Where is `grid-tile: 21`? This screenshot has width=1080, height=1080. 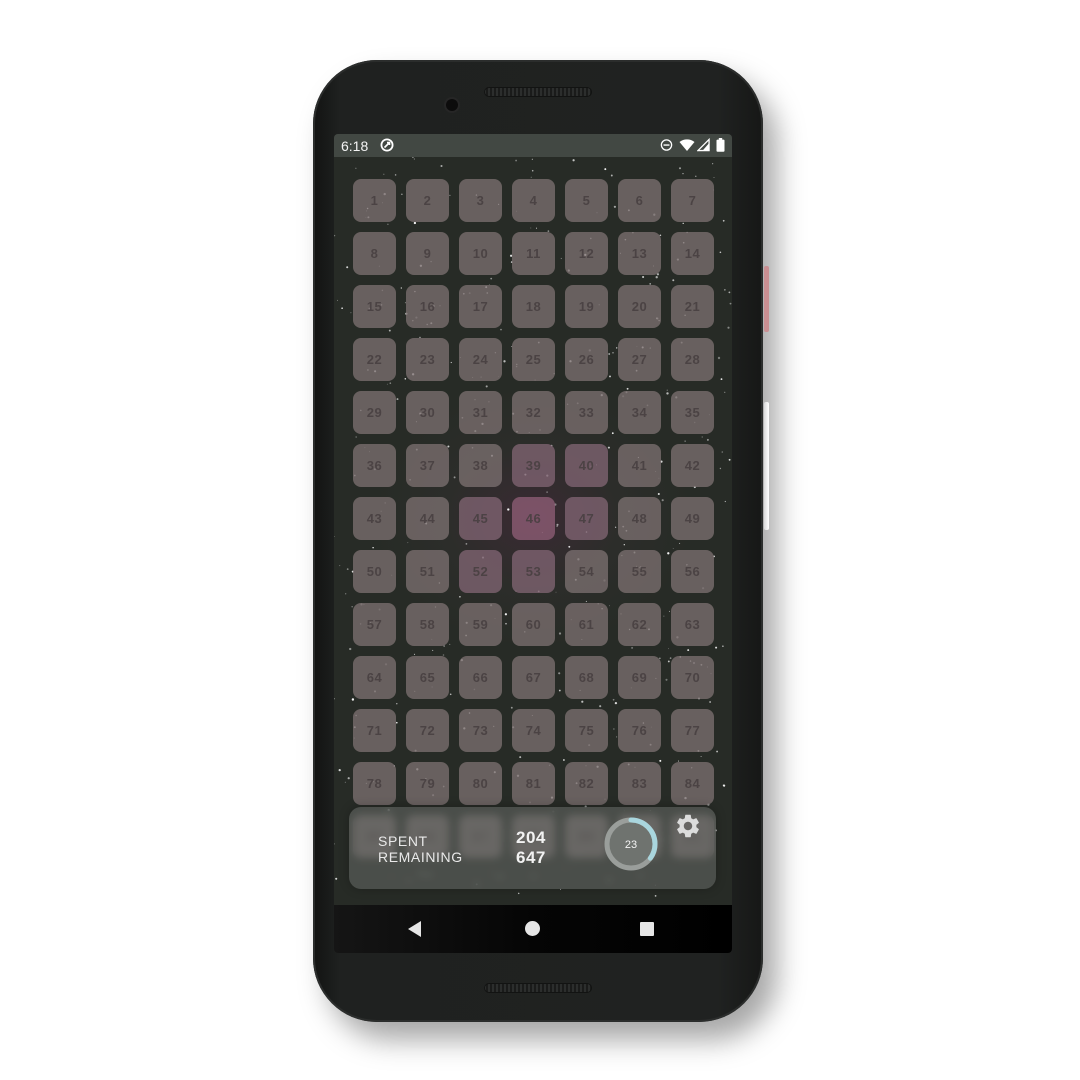 grid-tile: 21 is located at coordinates (692, 306).